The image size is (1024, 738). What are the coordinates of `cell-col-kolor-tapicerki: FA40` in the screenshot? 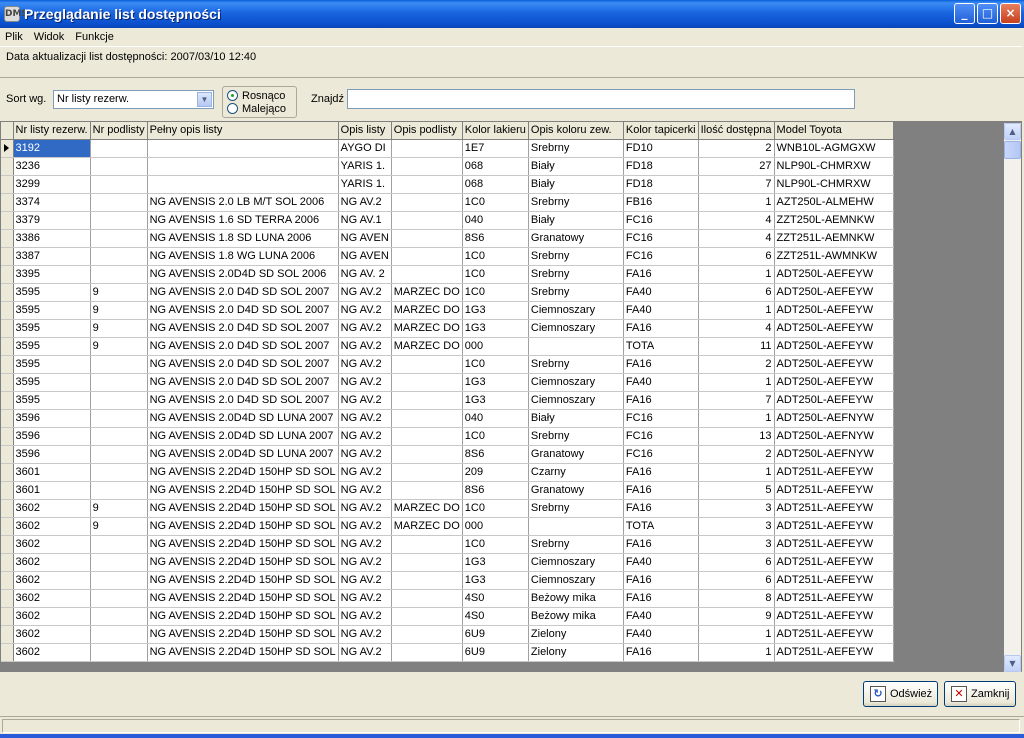 It's located at (661, 292).